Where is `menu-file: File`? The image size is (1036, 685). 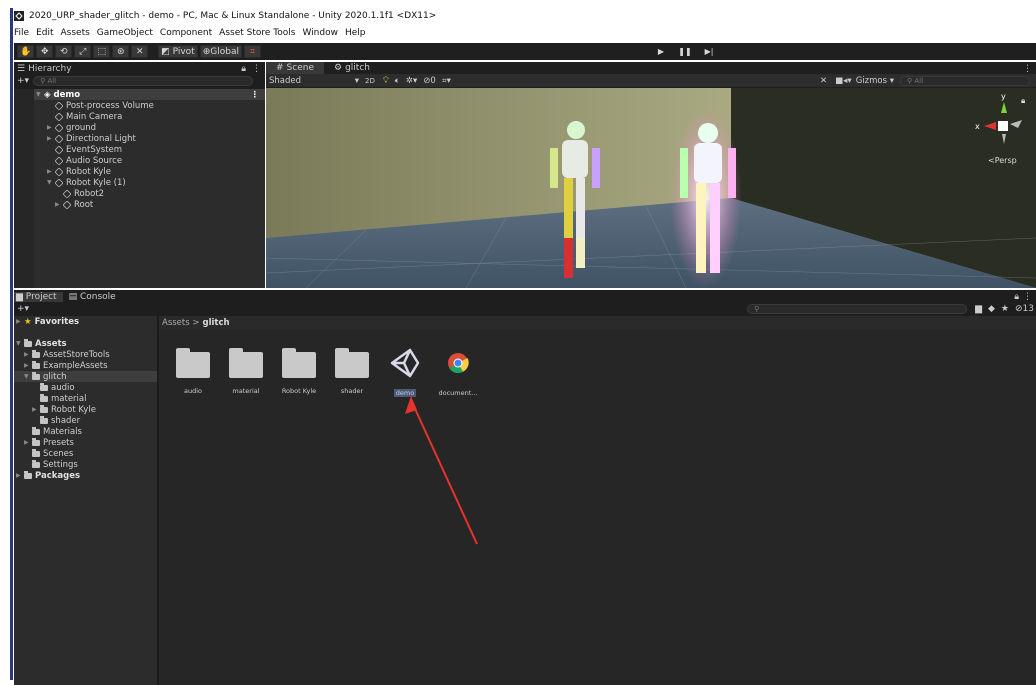 menu-file: File is located at coordinates (21, 33).